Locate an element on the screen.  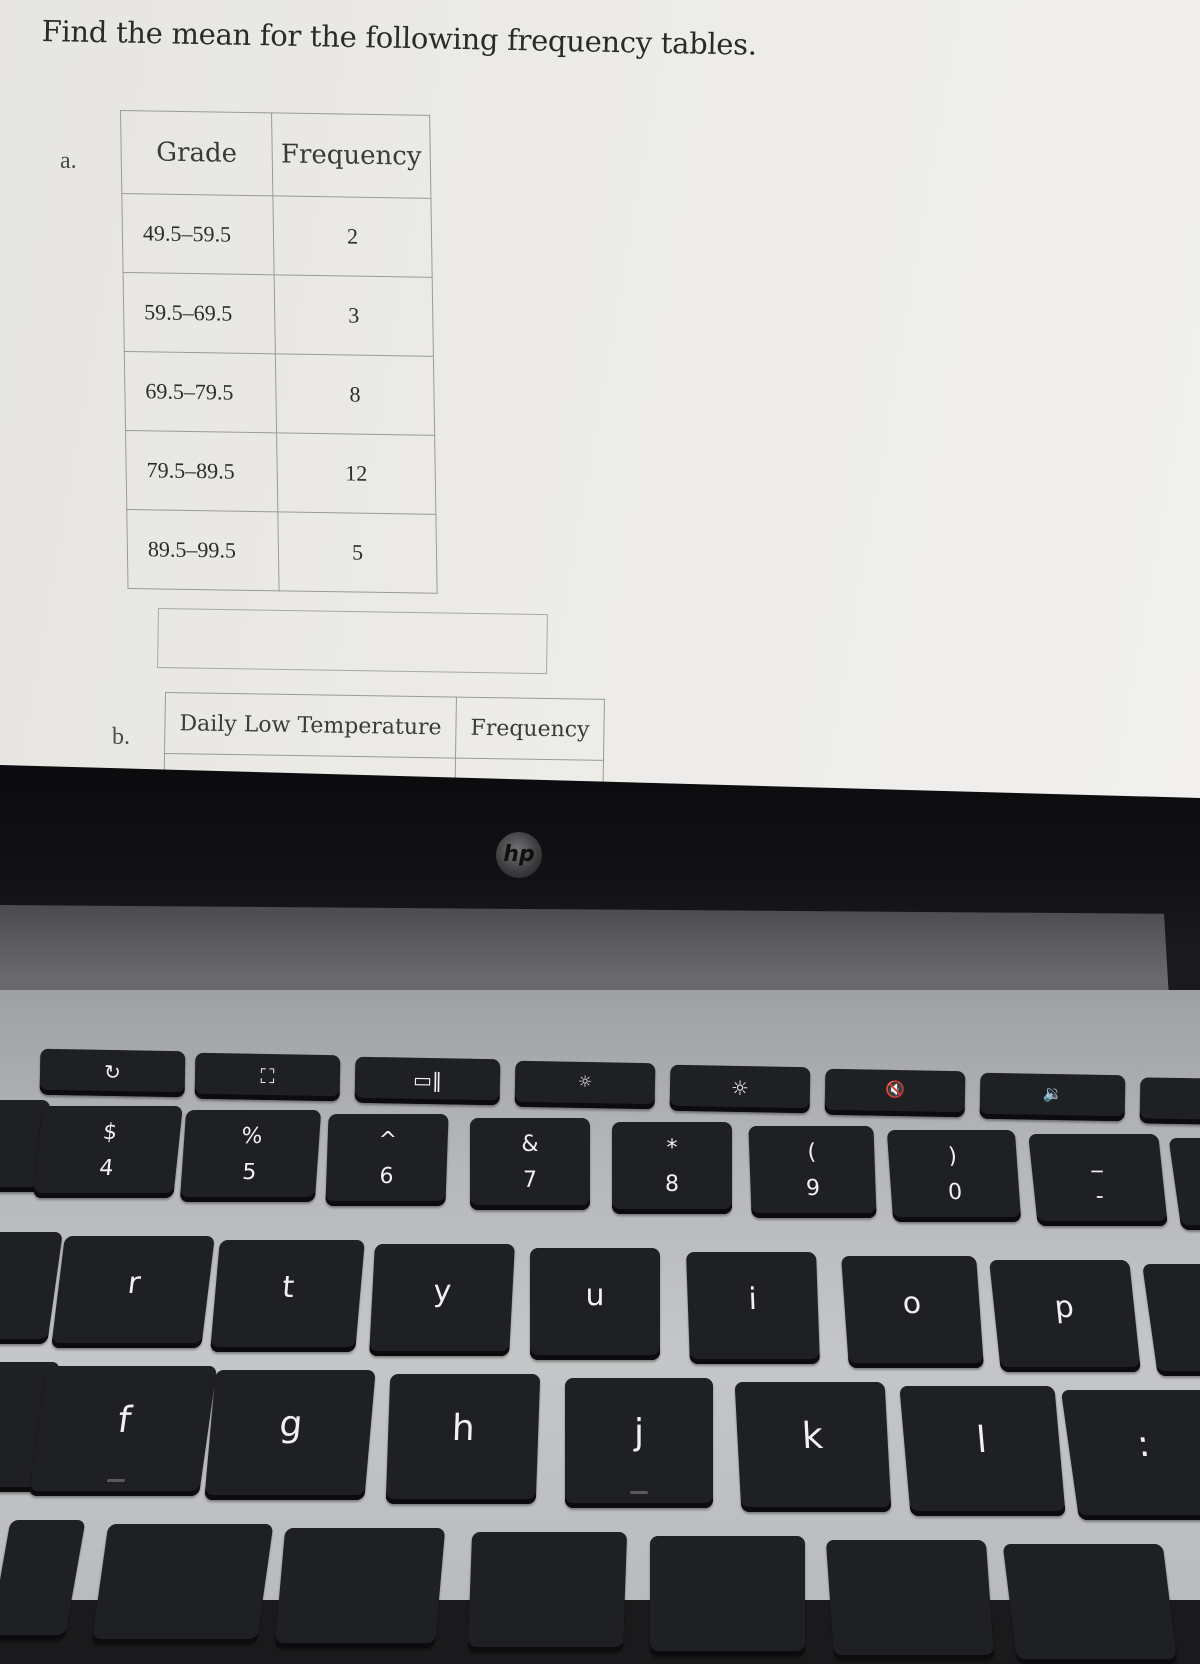
frequency-cell: 3 is located at coordinates (354, 315).